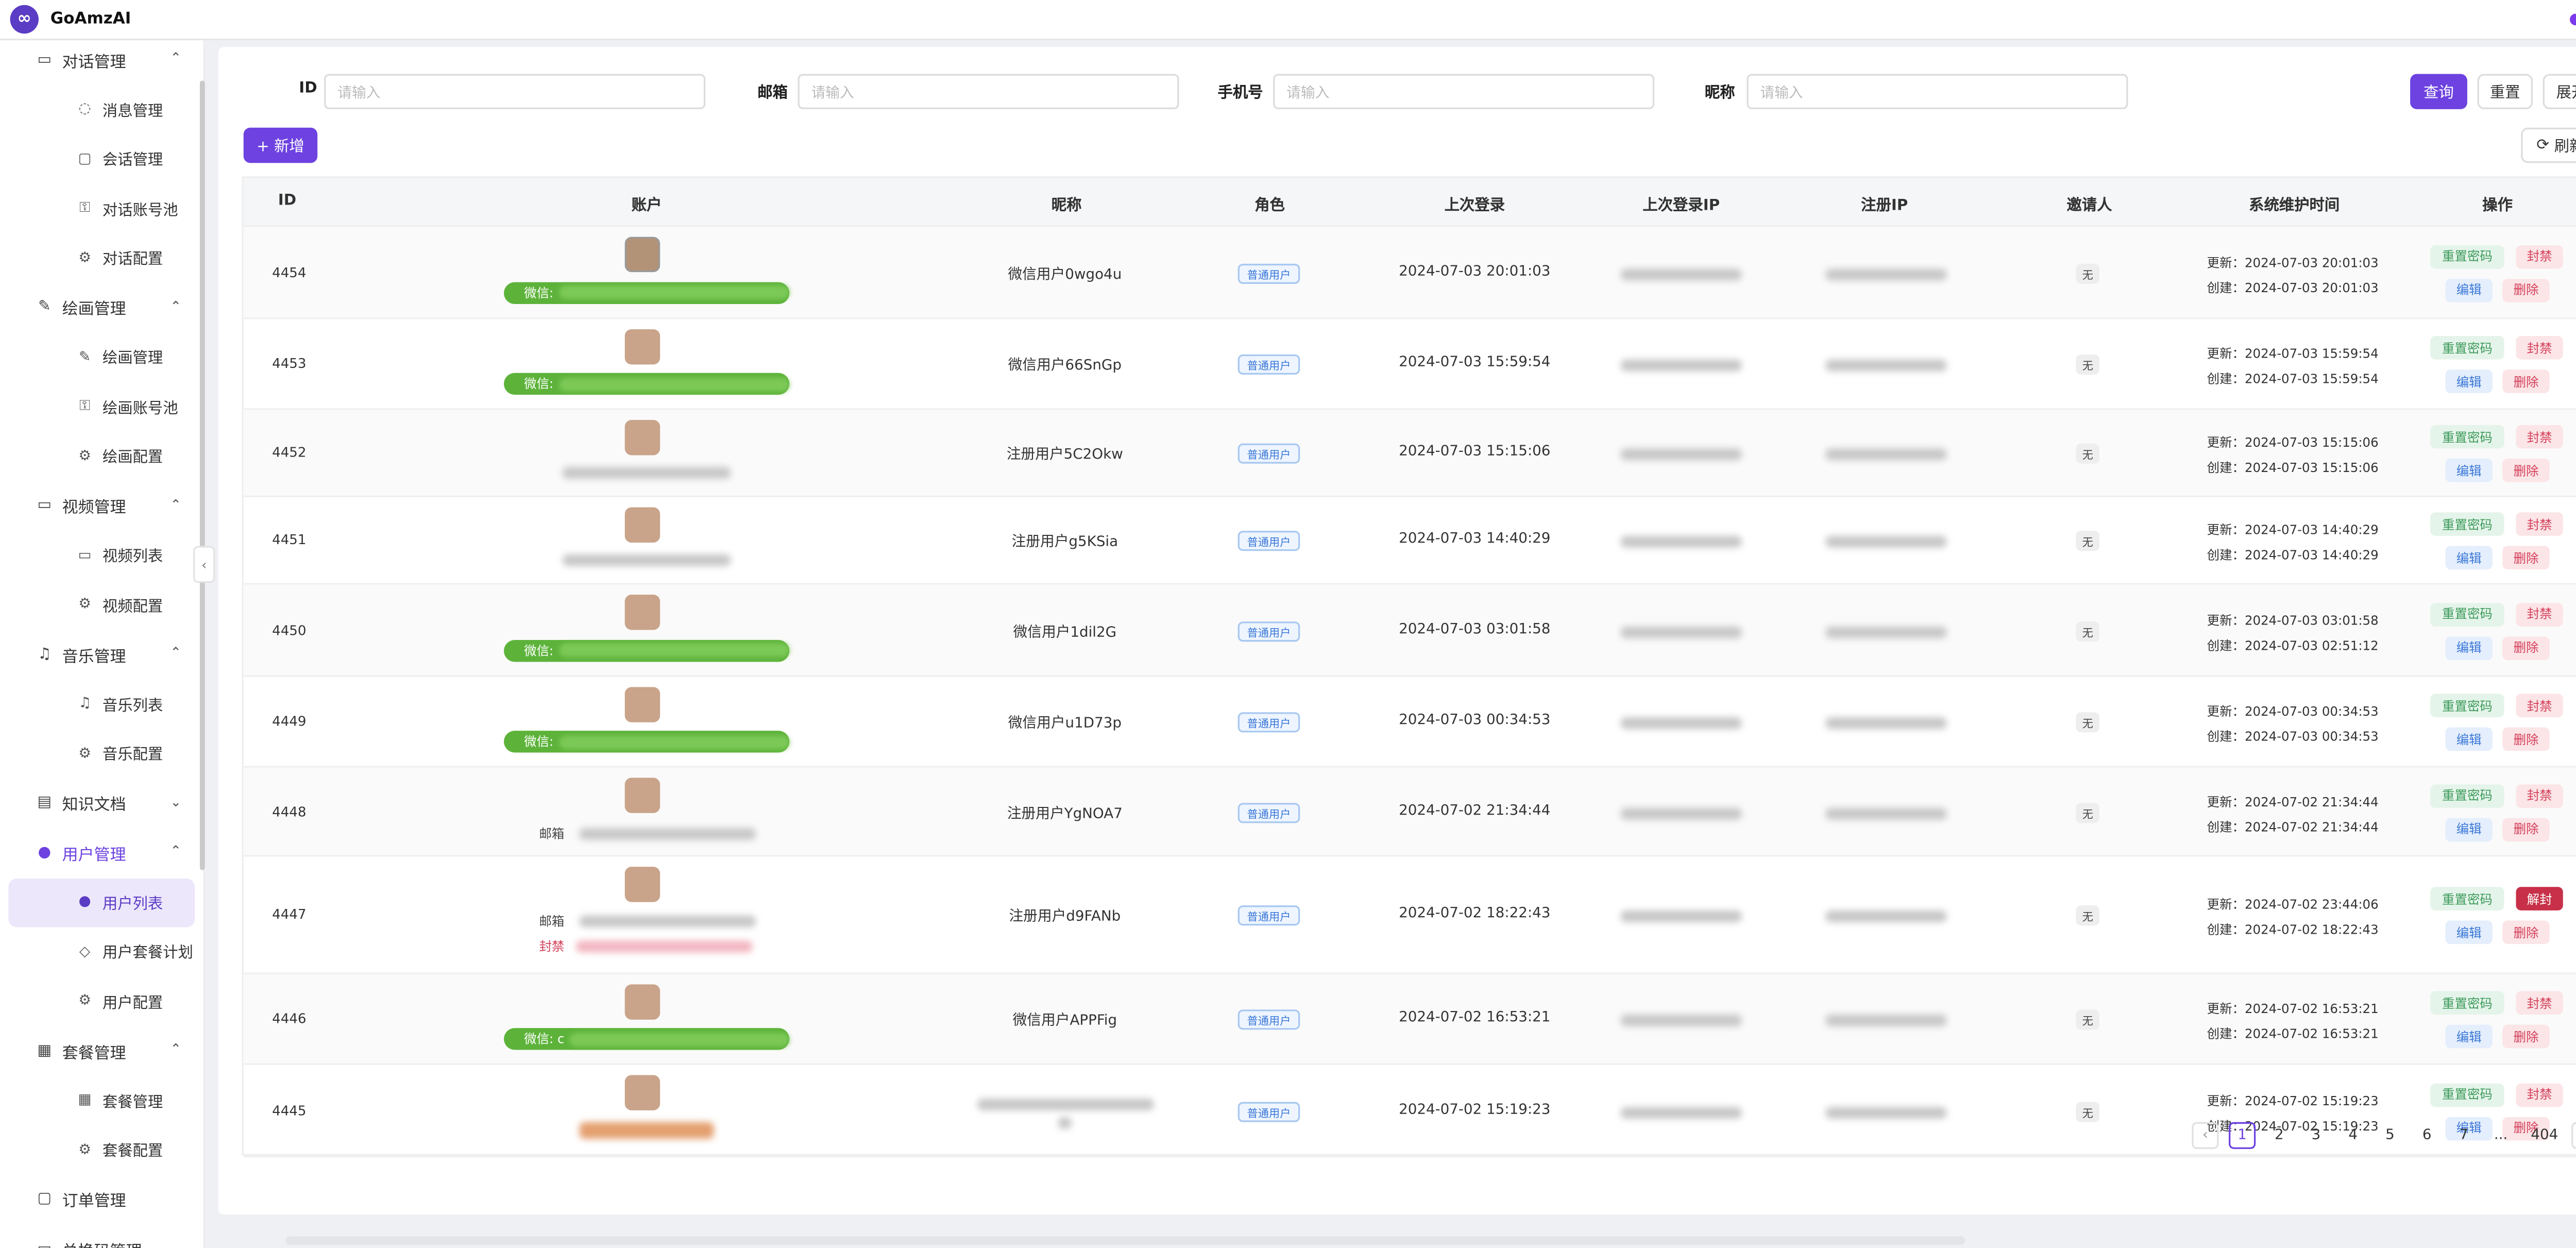  I want to click on user-id: 4453, so click(289, 364).